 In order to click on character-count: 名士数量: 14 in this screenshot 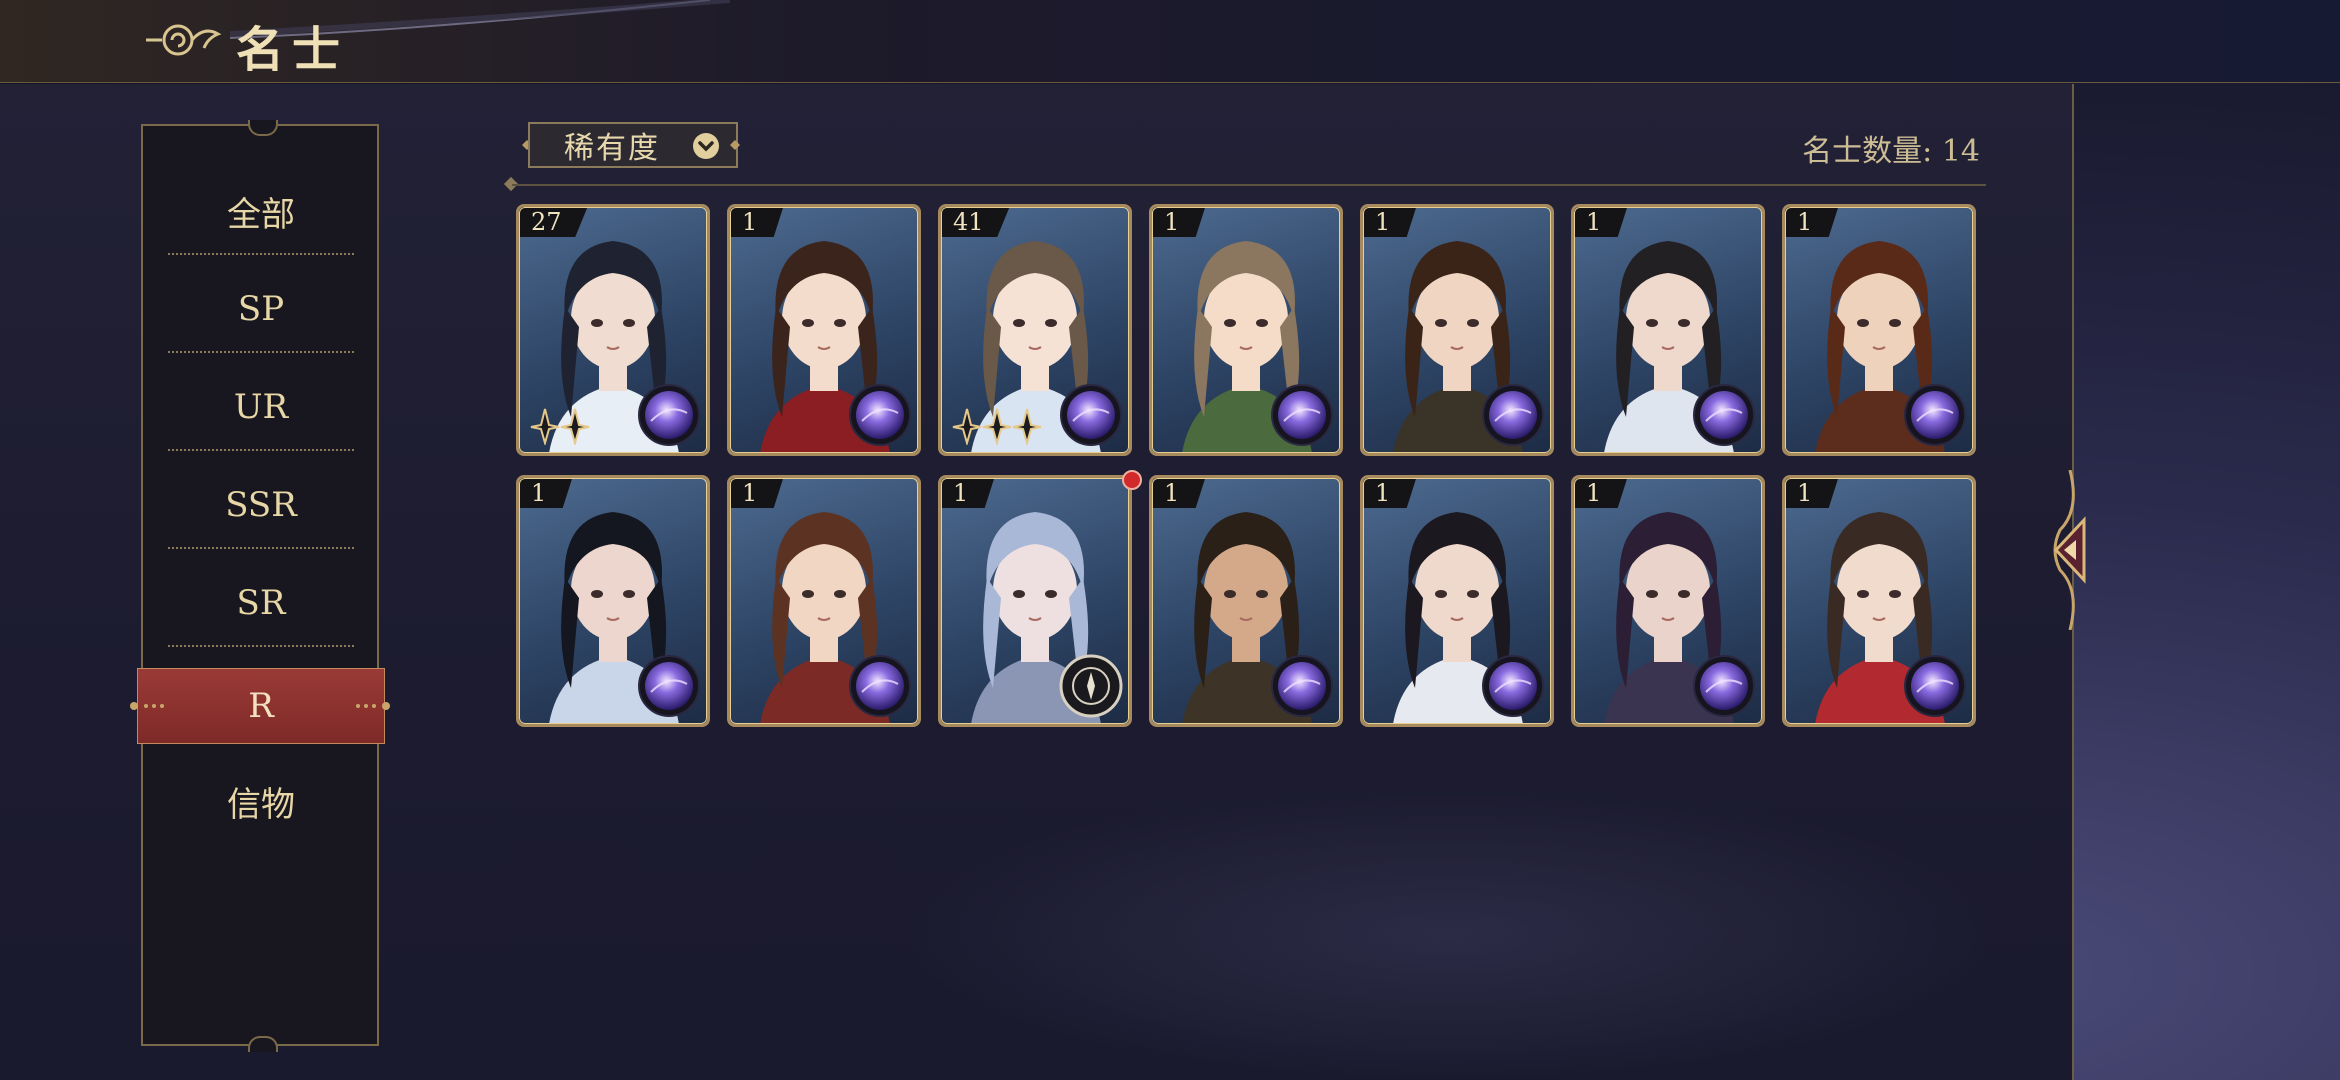, I will do `click(1891, 151)`.